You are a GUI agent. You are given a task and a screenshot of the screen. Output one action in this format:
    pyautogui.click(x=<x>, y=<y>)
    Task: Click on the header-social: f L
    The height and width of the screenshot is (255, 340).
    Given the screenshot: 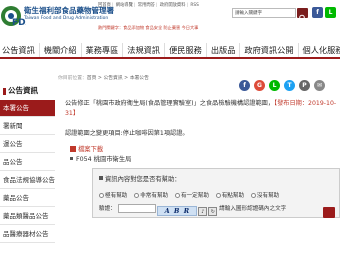 What is the action you would take?
    pyautogui.click(x=326, y=13)
    